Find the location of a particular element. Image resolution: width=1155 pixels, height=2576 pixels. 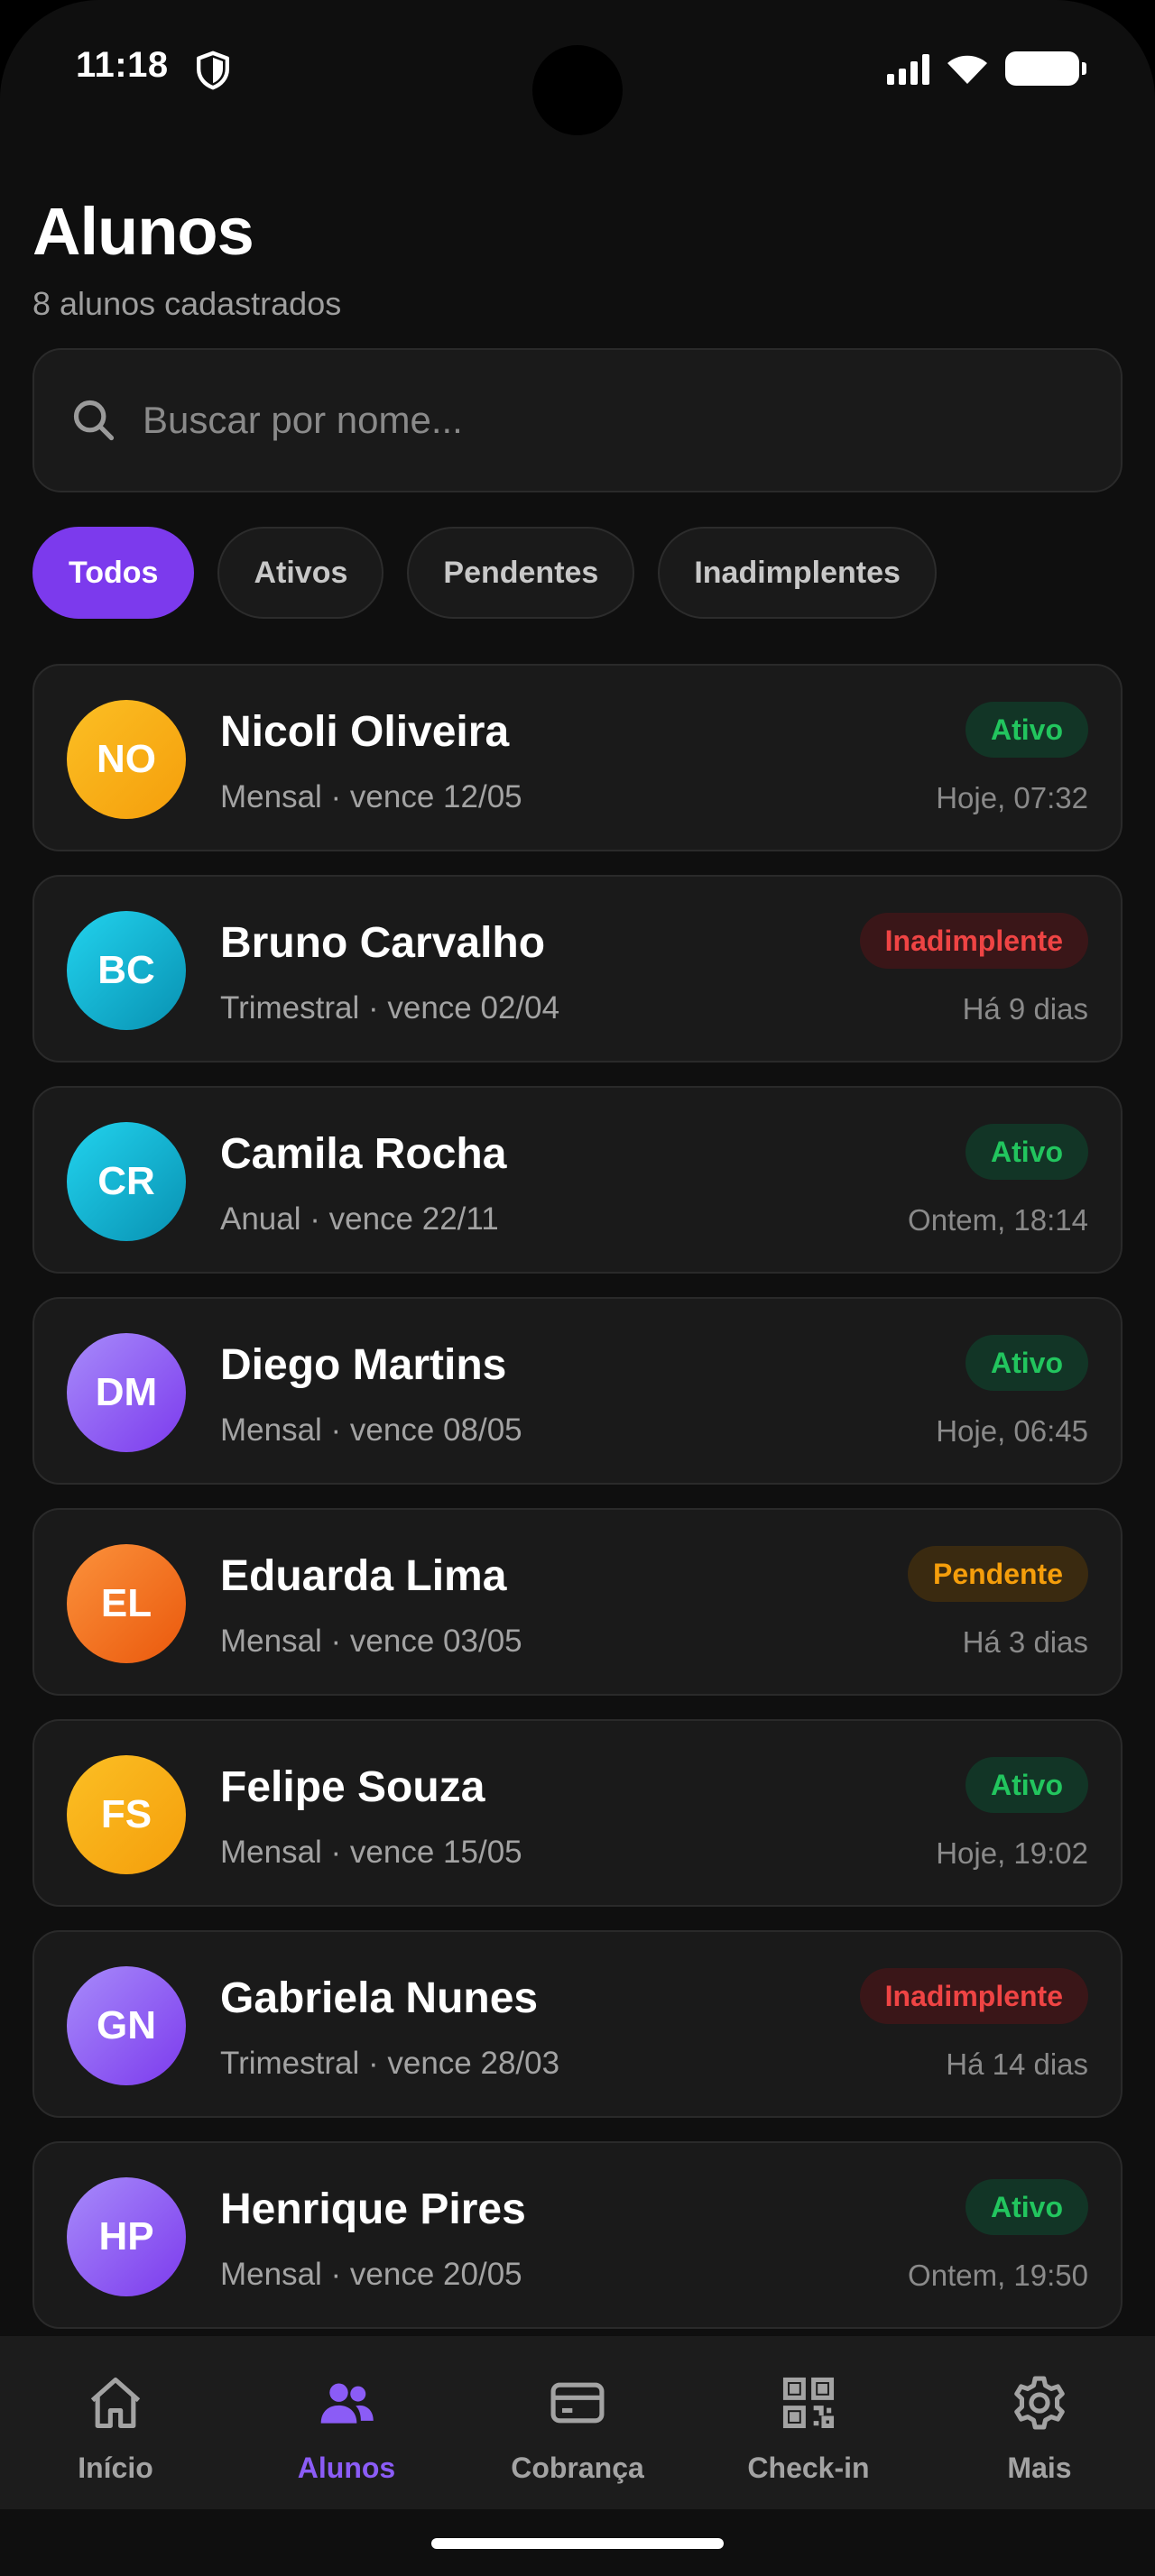

last-checkin: Há 3 dias is located at coordinates (1025, 1642).